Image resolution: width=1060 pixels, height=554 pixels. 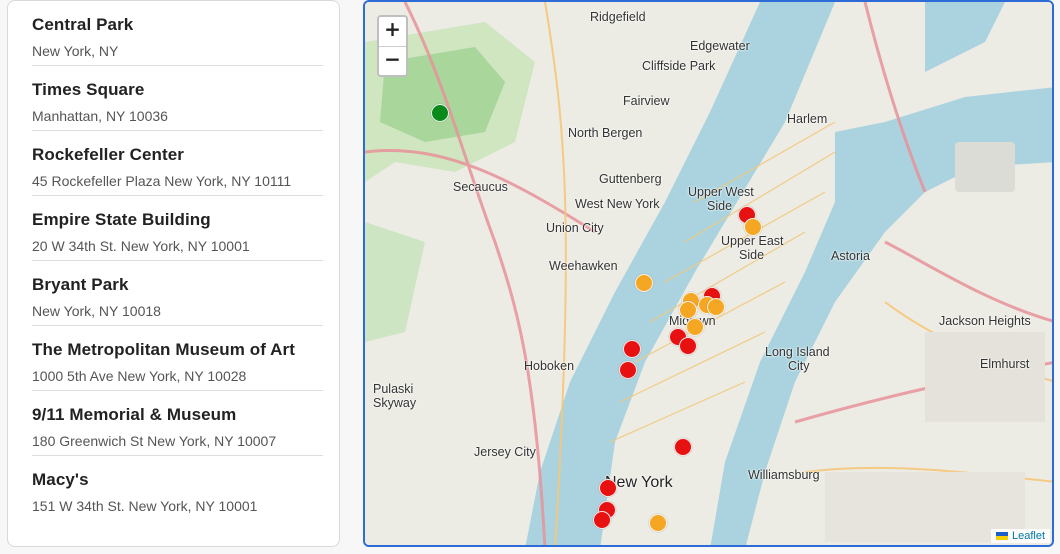 What do you see at coordinates (617, 204) in the screenshot?
I see `map-label-west-new-york: West New York` at bounding box center [617, 204].